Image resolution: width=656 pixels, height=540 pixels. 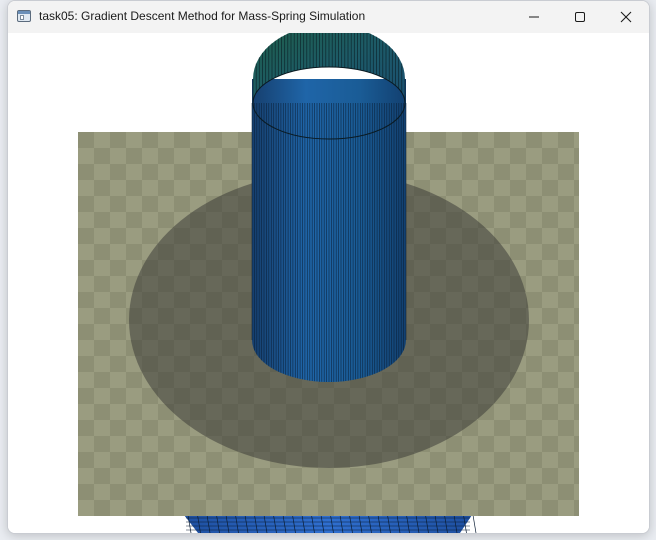 I want to click on maximize-button, so click(x=580, y=17).